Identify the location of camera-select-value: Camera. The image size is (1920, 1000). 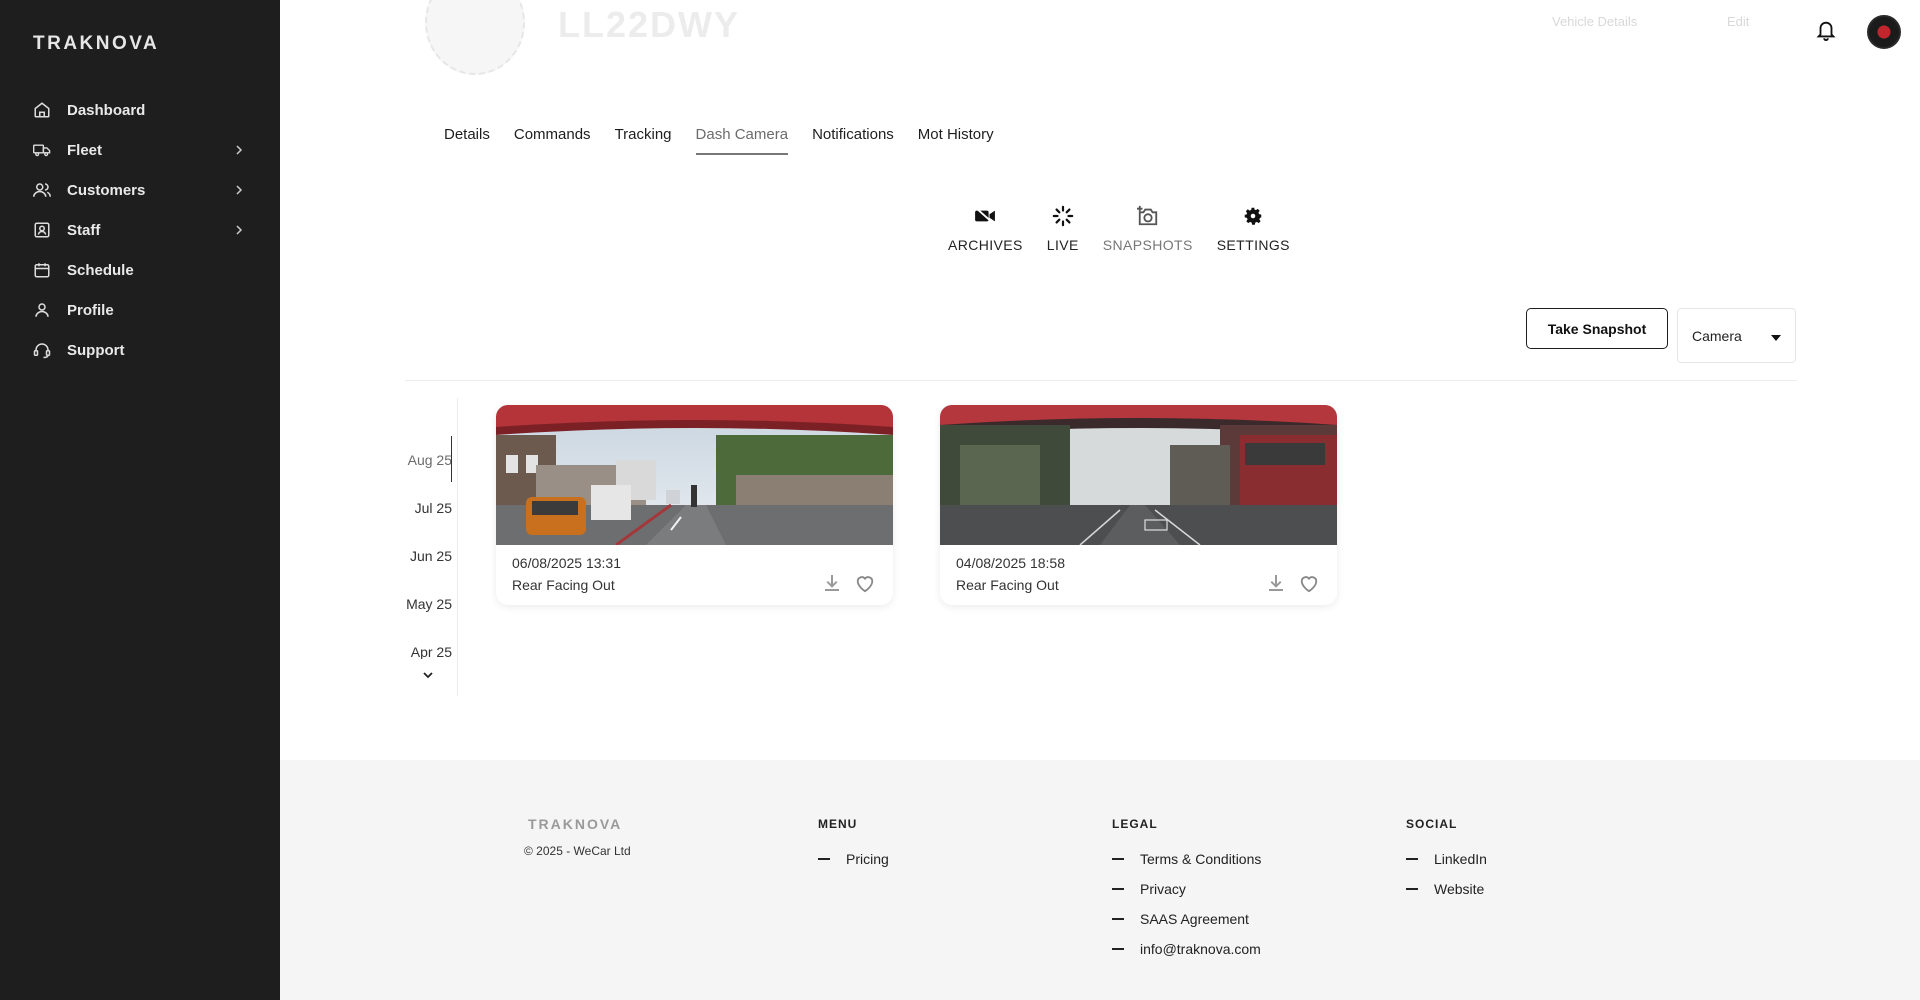
(1717, 335).